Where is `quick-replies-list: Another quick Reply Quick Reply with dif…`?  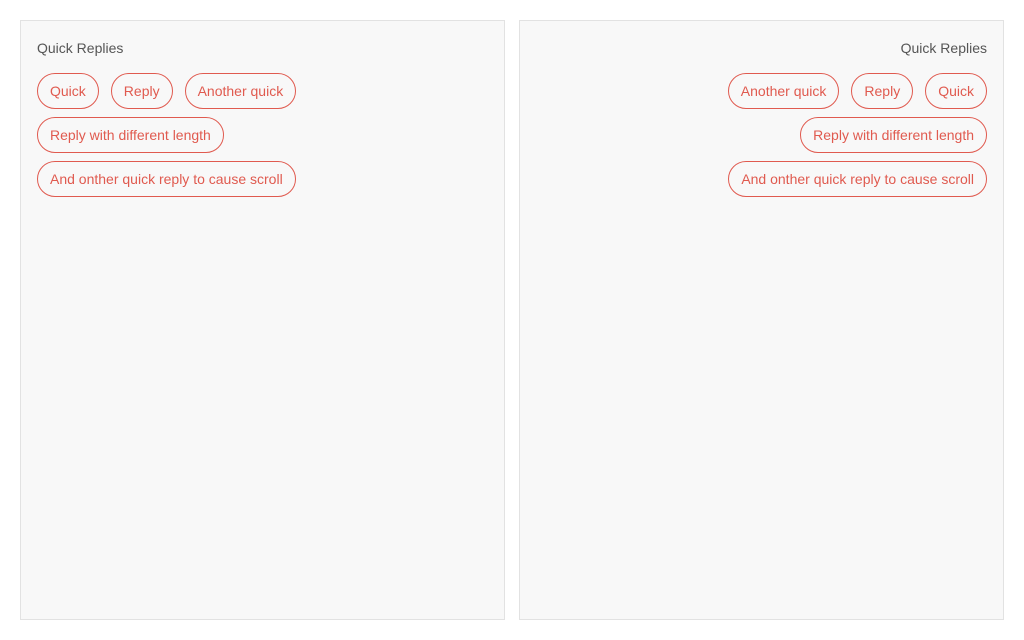 quick-replies-list: Another quick Reply Quick Reply with dif… is located at coordinates (761, 135).